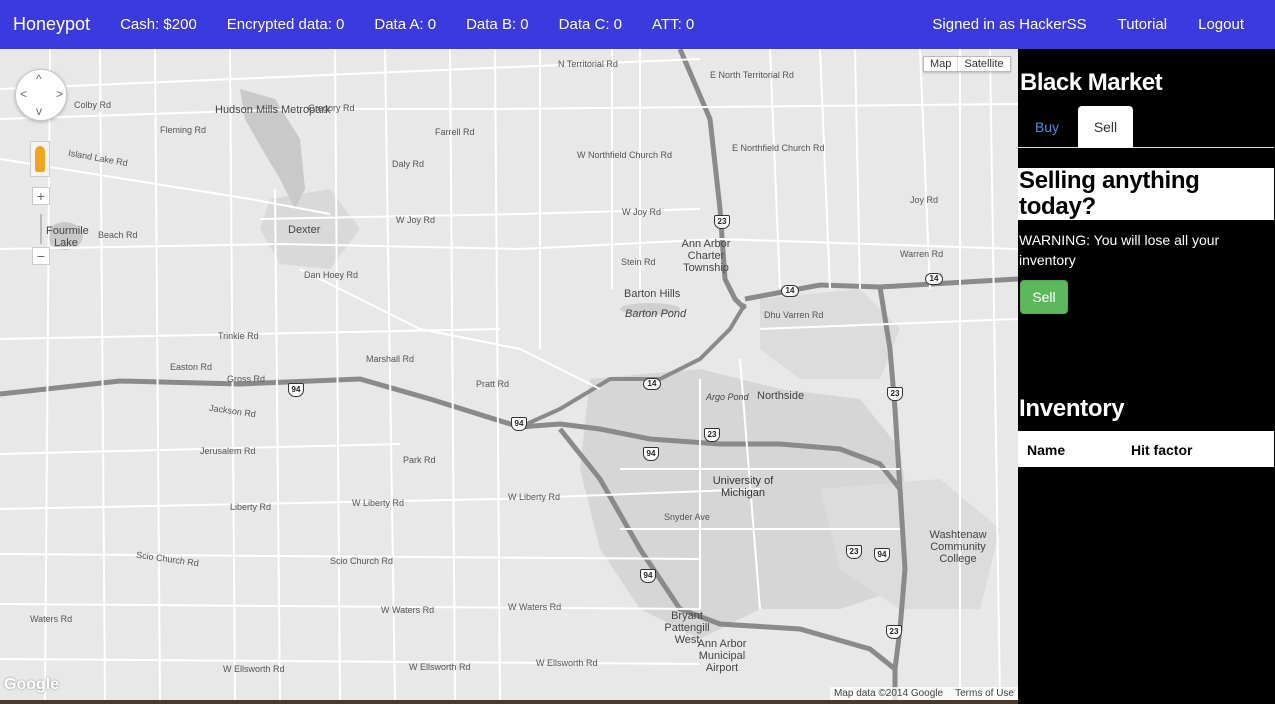 This screenshot has width=1275, height=704. Describe the element at coordinates (93, 105) in the screenshot. I see `road-label: Colby Rd` at that location.